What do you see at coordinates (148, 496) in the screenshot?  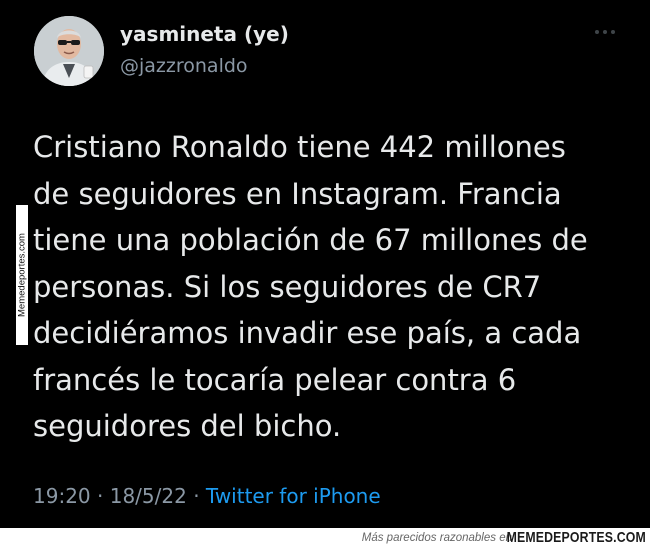 I see `tweet-date: 18/5/22` at bounding box center [148, 496].